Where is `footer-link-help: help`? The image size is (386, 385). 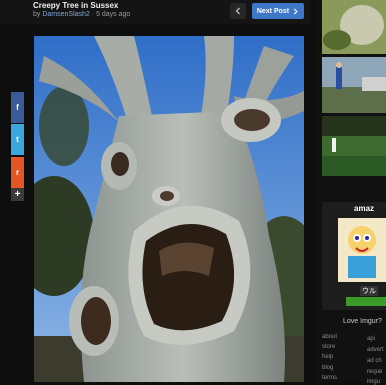
footer-link-help: help is located at coordinates (327, 357).